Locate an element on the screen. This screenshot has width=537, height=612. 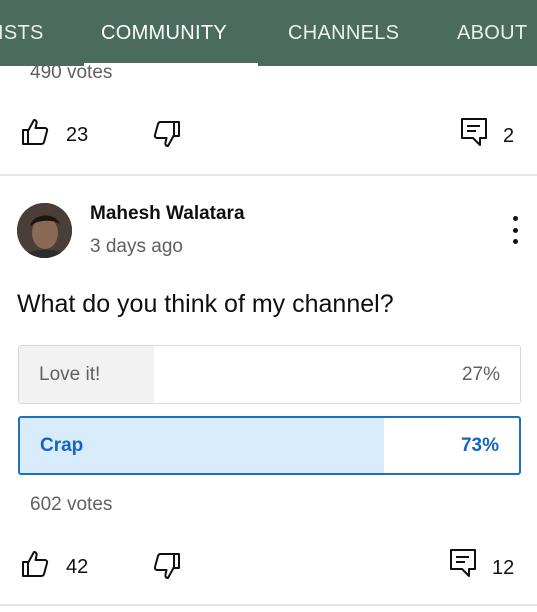
avatar is located at coordinates (44, 230).